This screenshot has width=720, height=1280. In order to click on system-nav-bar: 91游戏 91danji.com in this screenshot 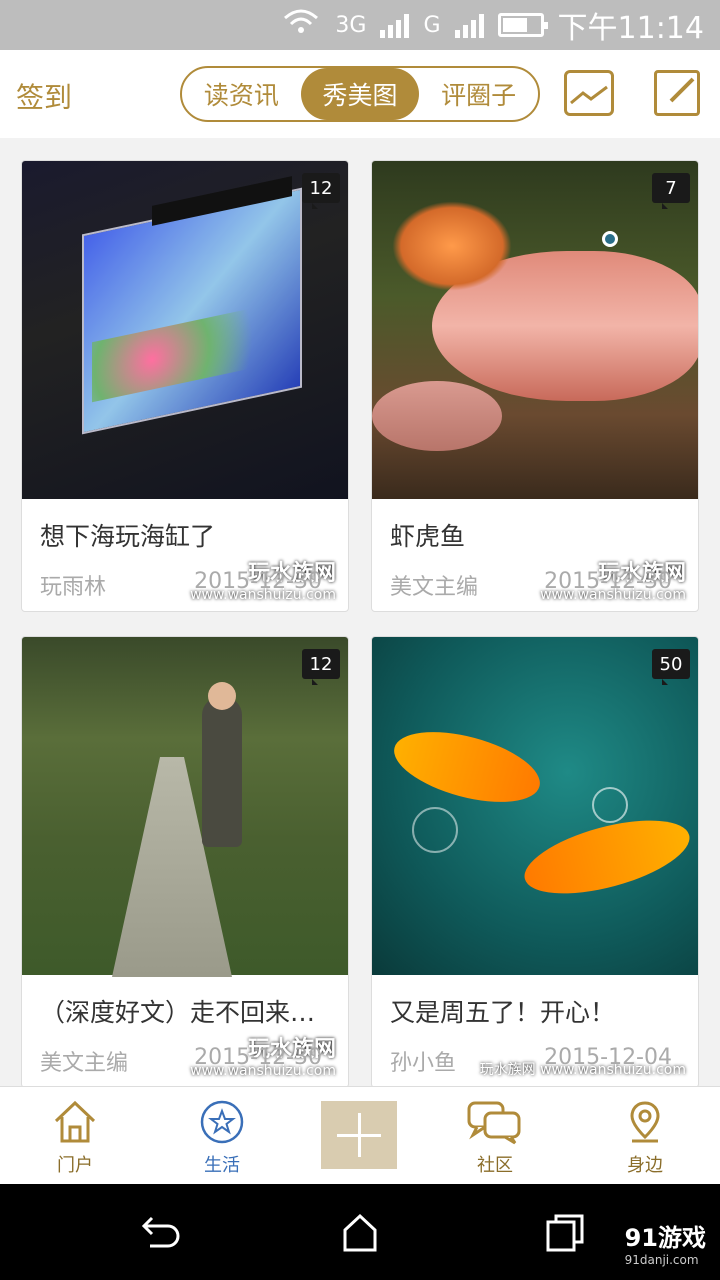, I will do `click(360, 1232)`.